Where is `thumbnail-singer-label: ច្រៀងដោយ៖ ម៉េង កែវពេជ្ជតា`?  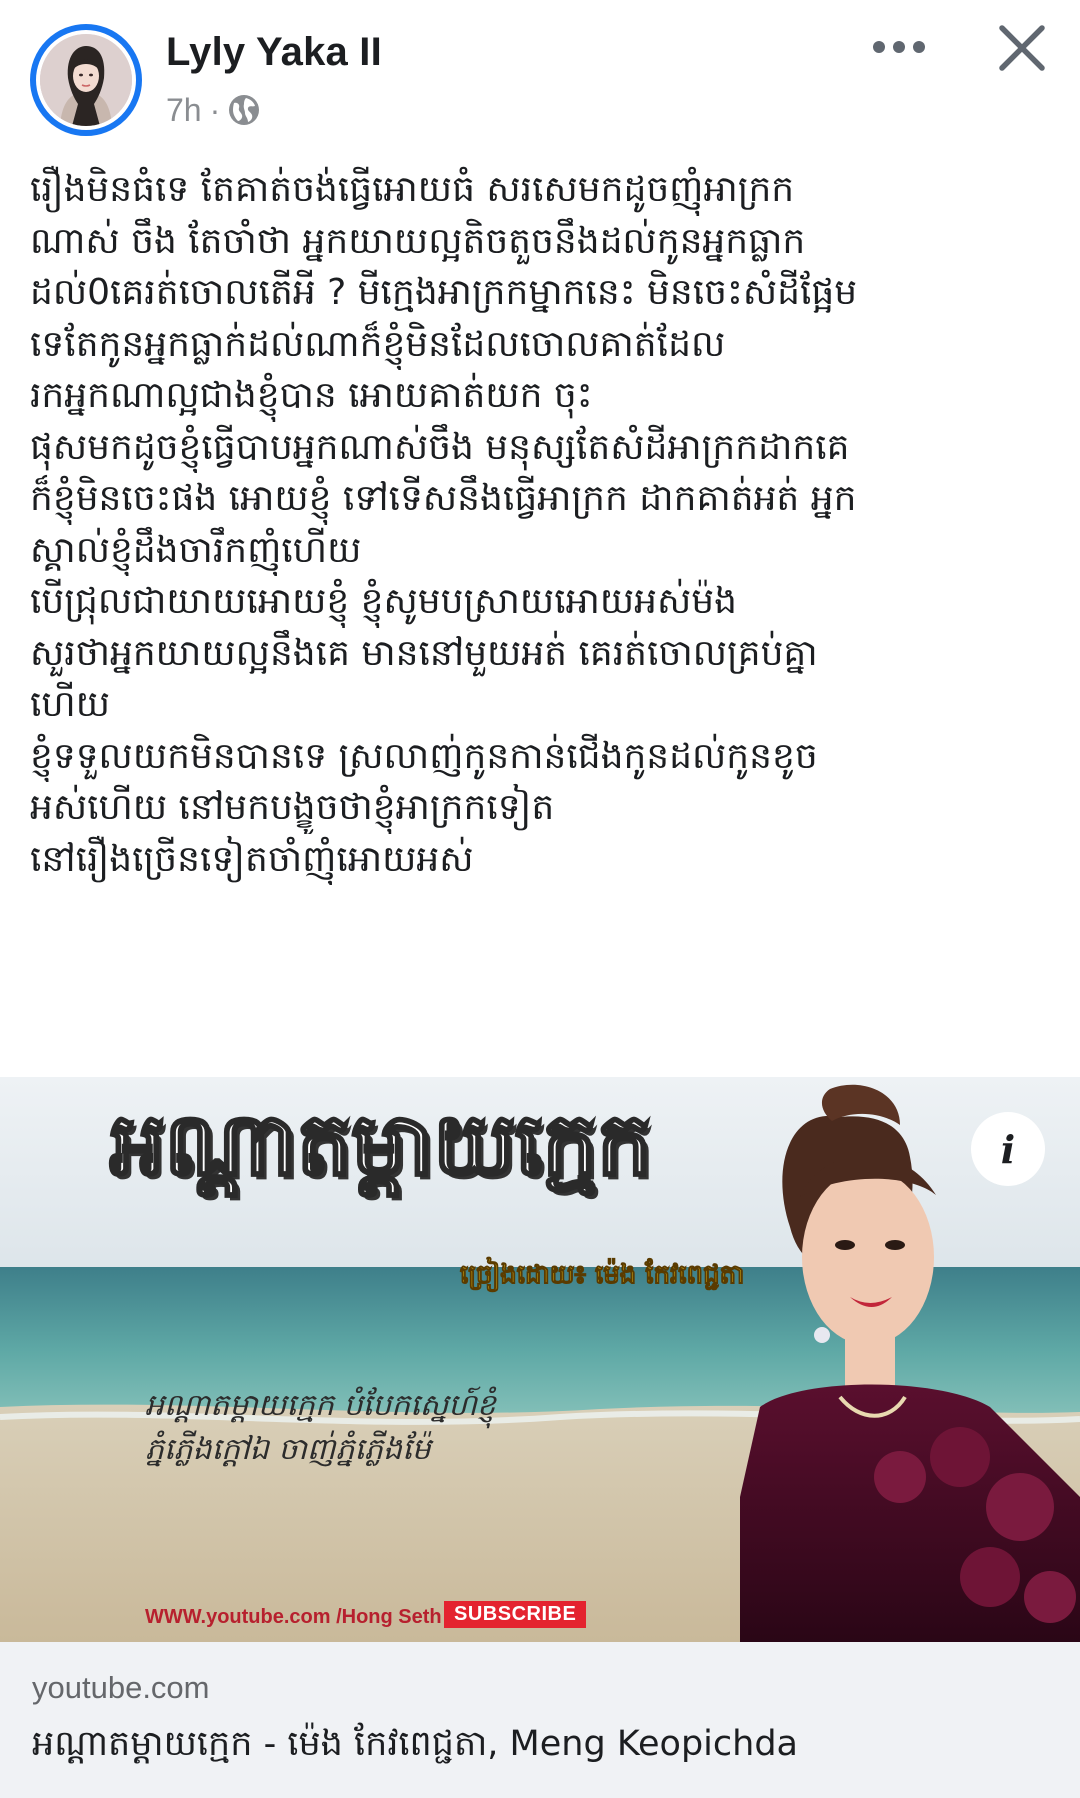 thumbnail-singer-label: ច្រៀងដោយ៖ ម៉េង កែវពេជ្ជតា is located at coordinates (602, 1275).